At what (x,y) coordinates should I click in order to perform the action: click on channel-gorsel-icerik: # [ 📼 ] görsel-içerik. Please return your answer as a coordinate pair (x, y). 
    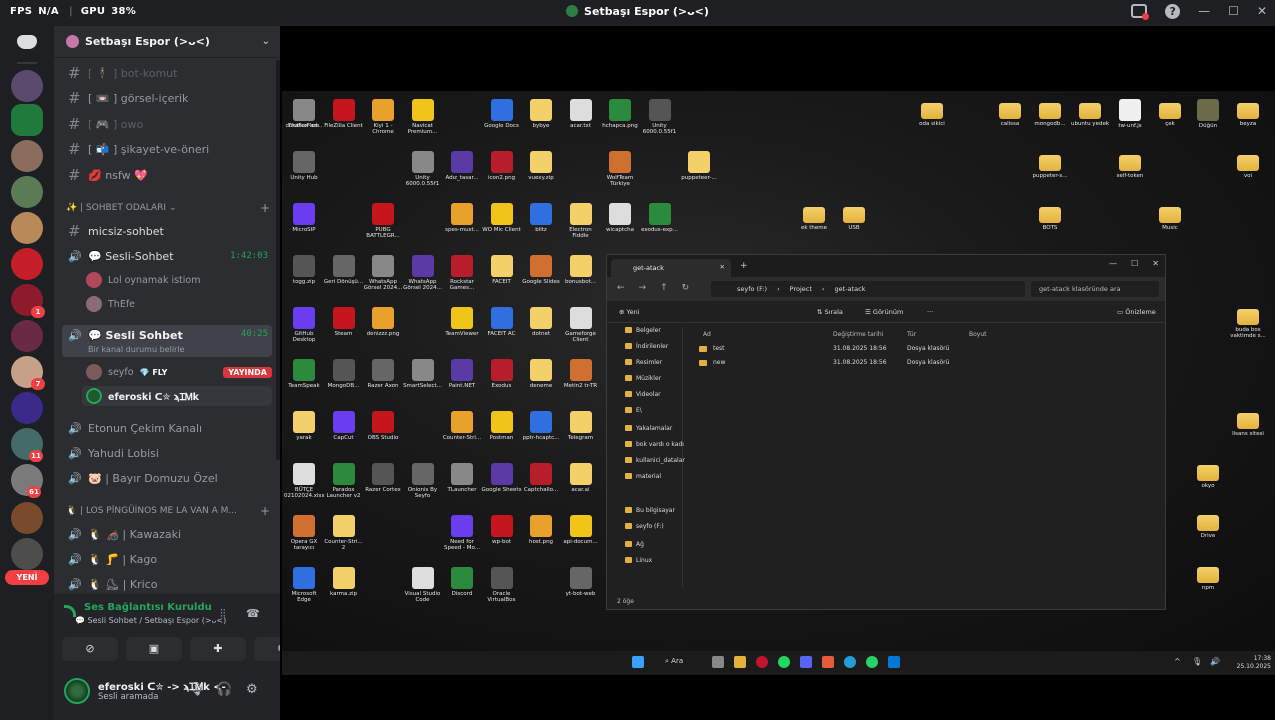
    Looking at the image, I should click on (167, 98).